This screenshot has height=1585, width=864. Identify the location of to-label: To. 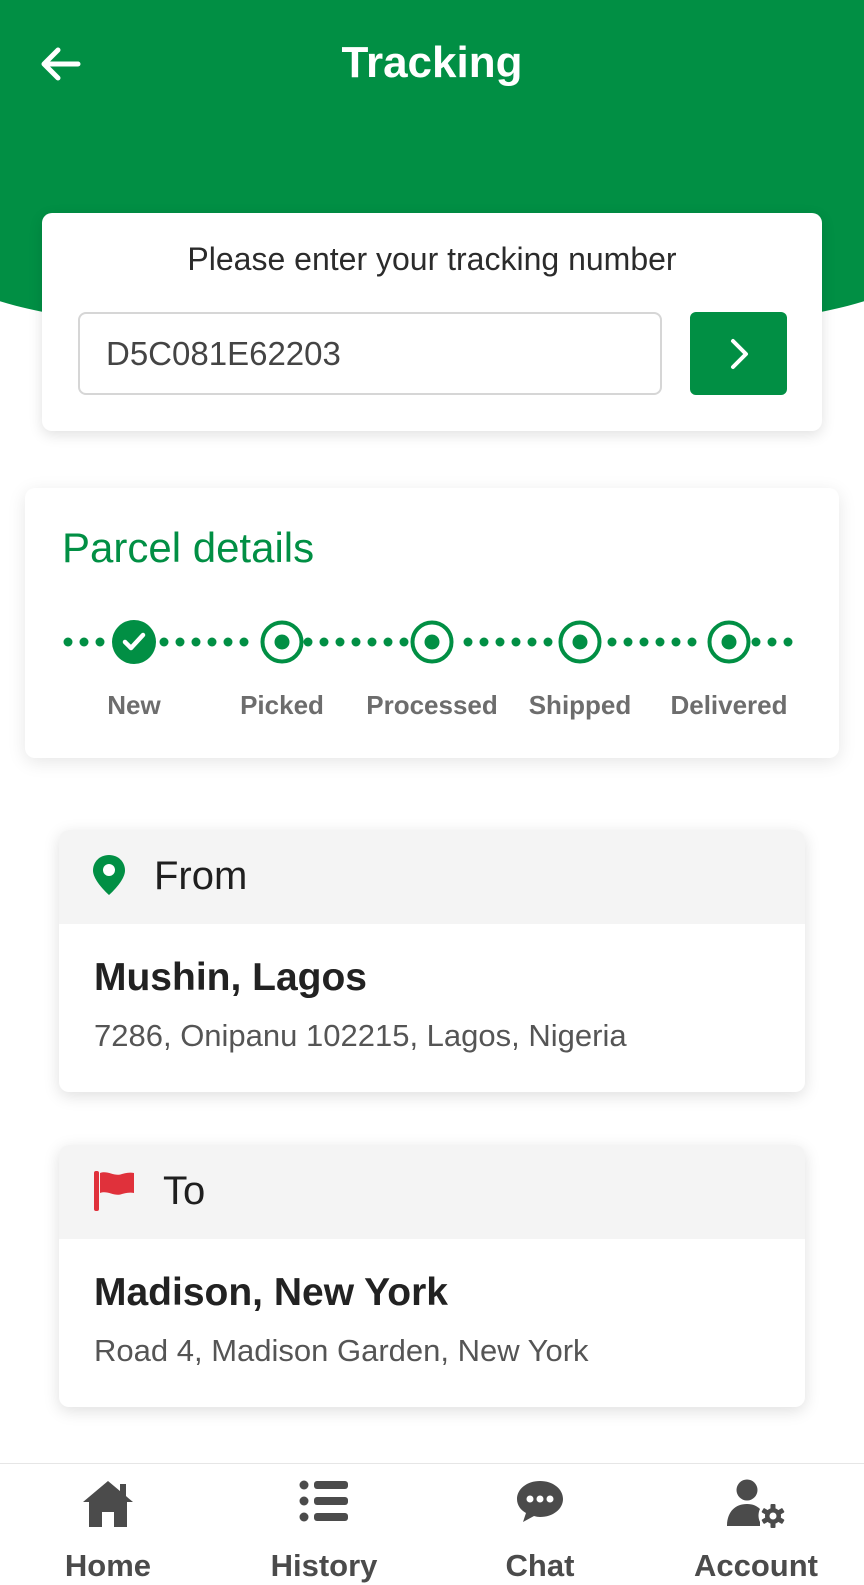
(184, 1191).